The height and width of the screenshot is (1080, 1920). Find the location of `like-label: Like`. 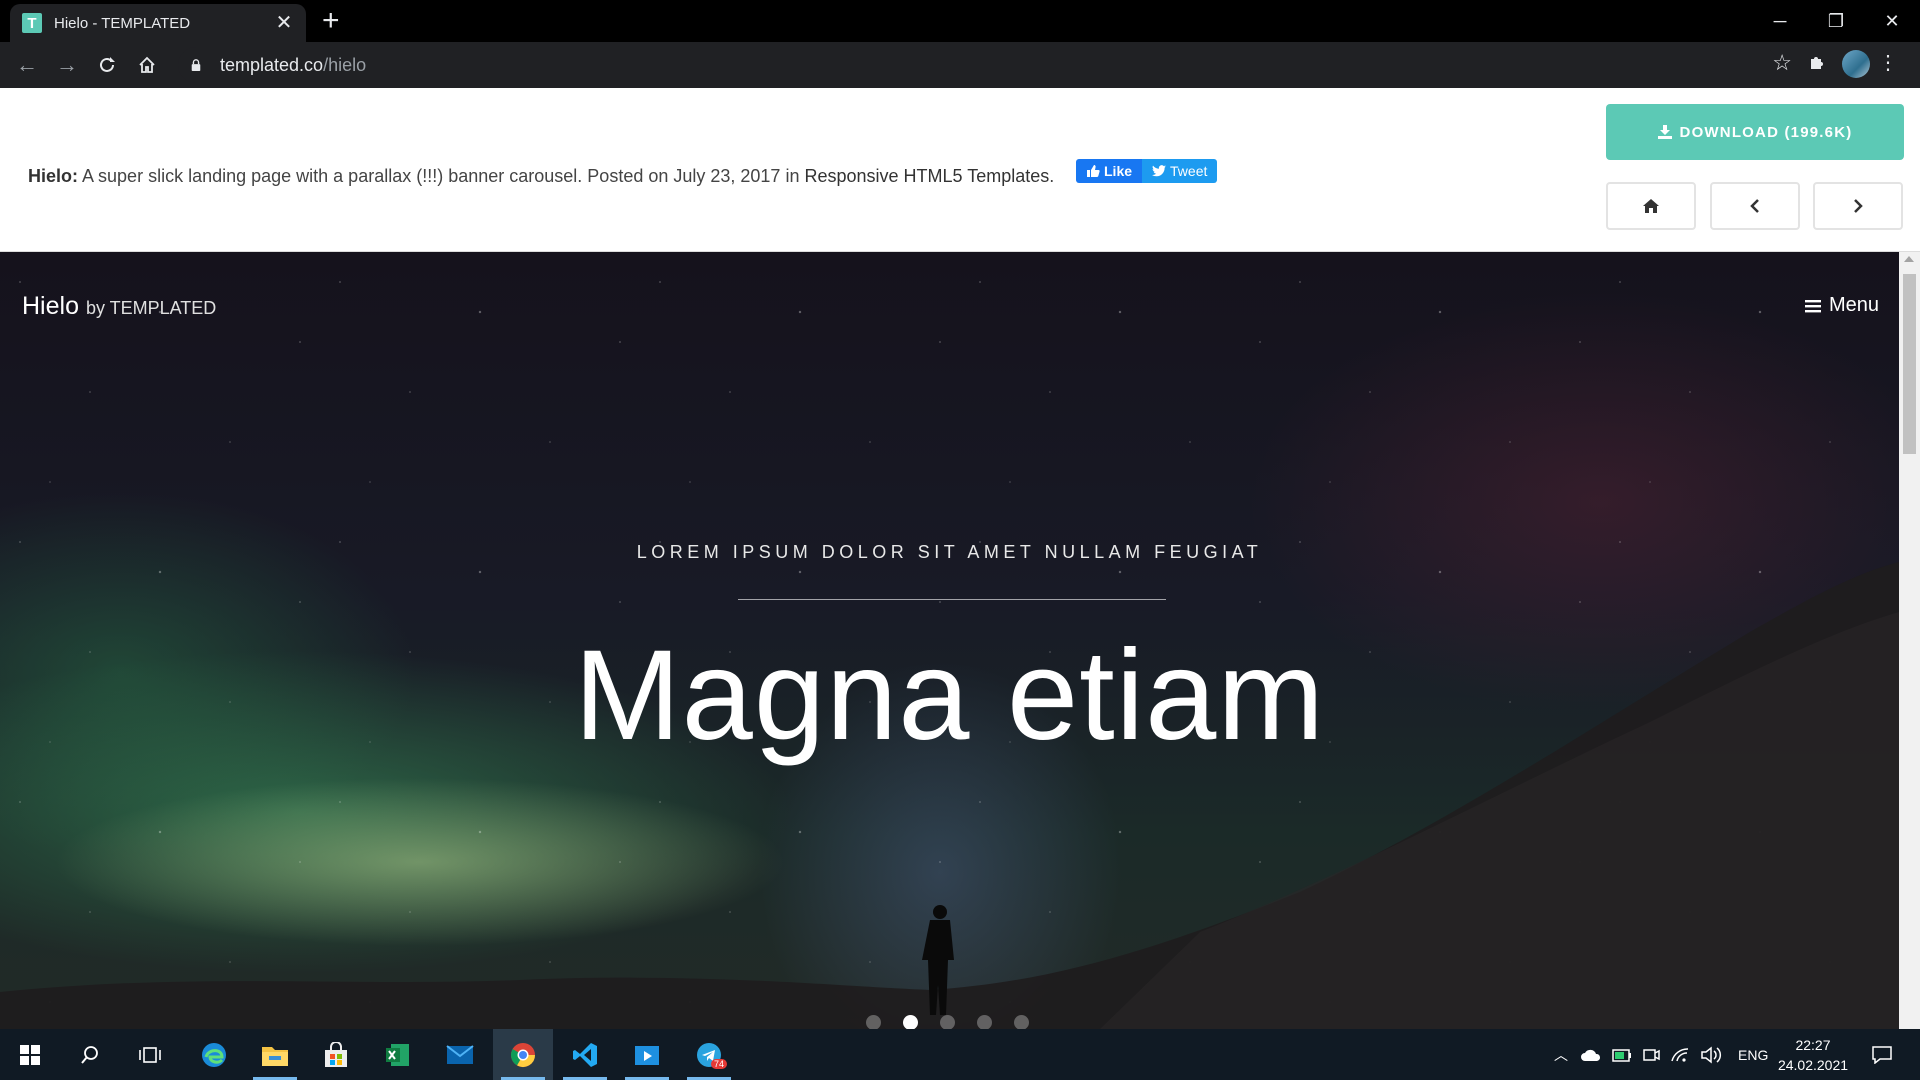

like-label: Like is located at coordinates (1118, 171).